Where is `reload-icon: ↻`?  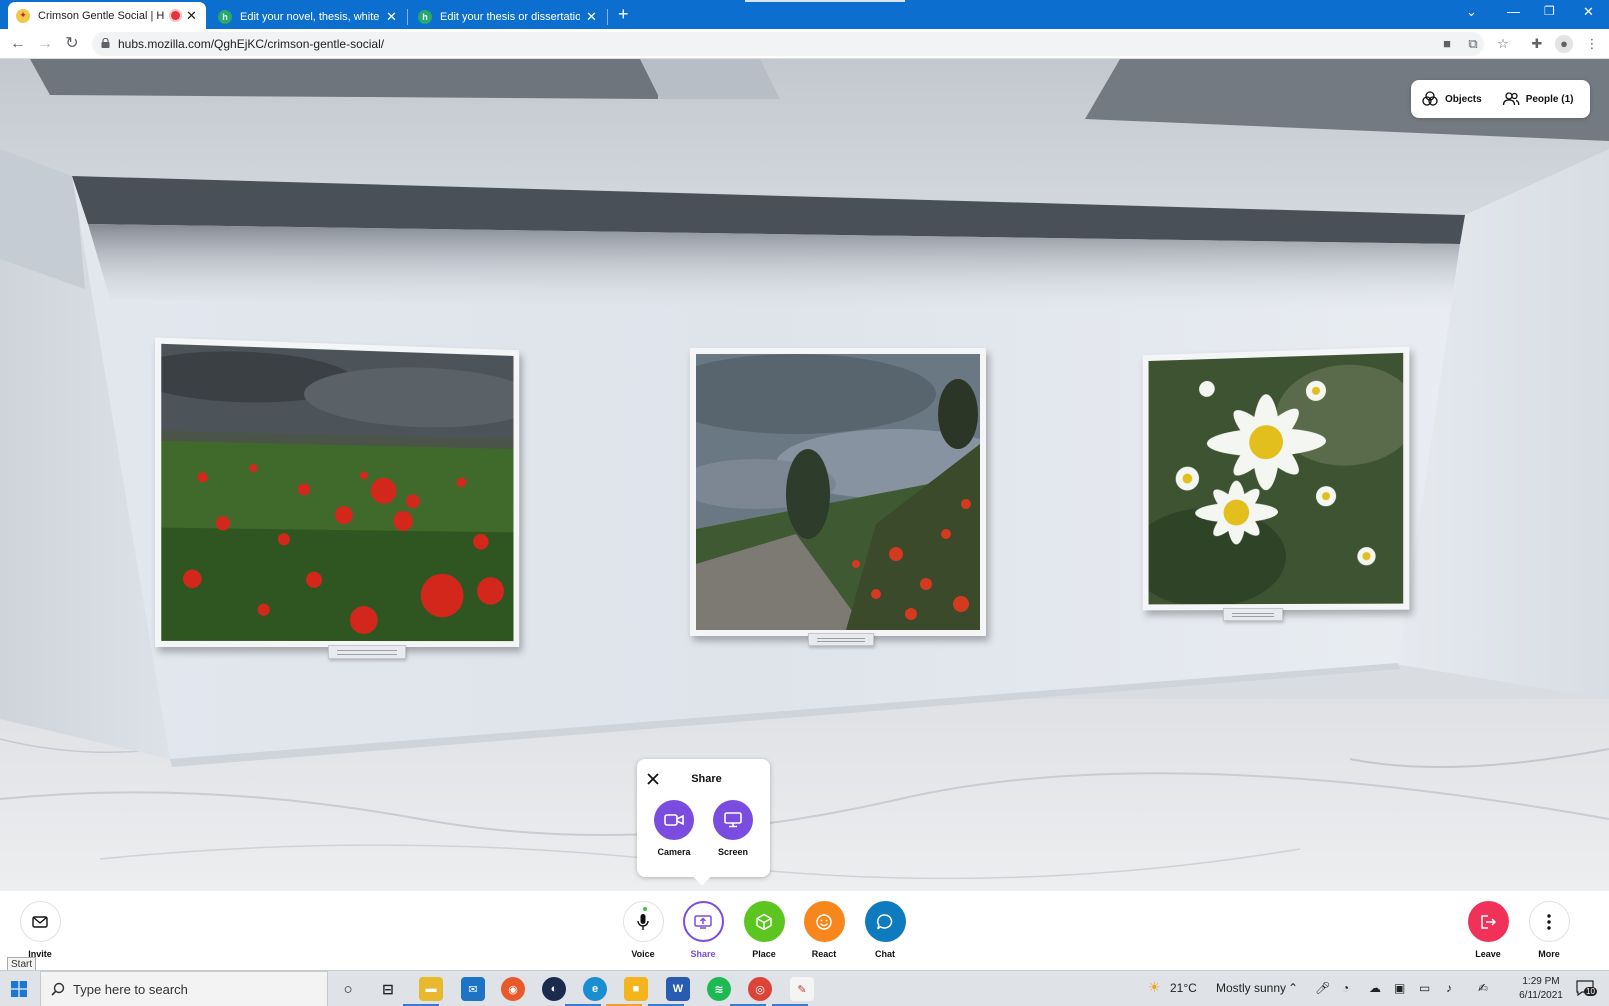
reload-icon: ↻ is located at coordinates (72, 44).